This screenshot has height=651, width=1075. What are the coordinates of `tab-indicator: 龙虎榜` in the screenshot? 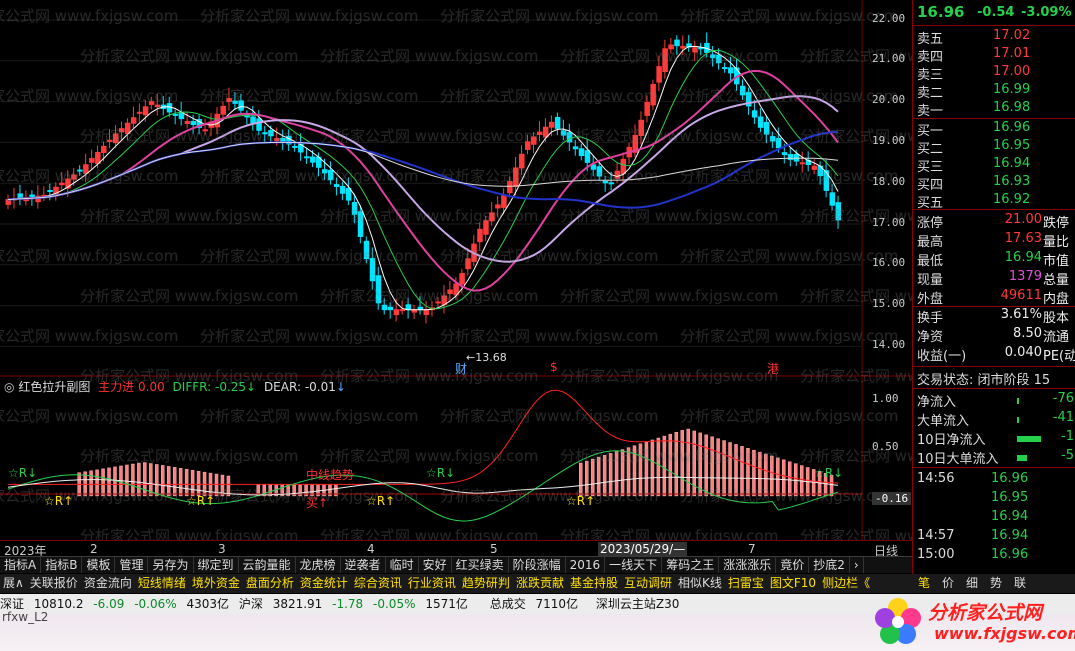 It's located at (318, 565).